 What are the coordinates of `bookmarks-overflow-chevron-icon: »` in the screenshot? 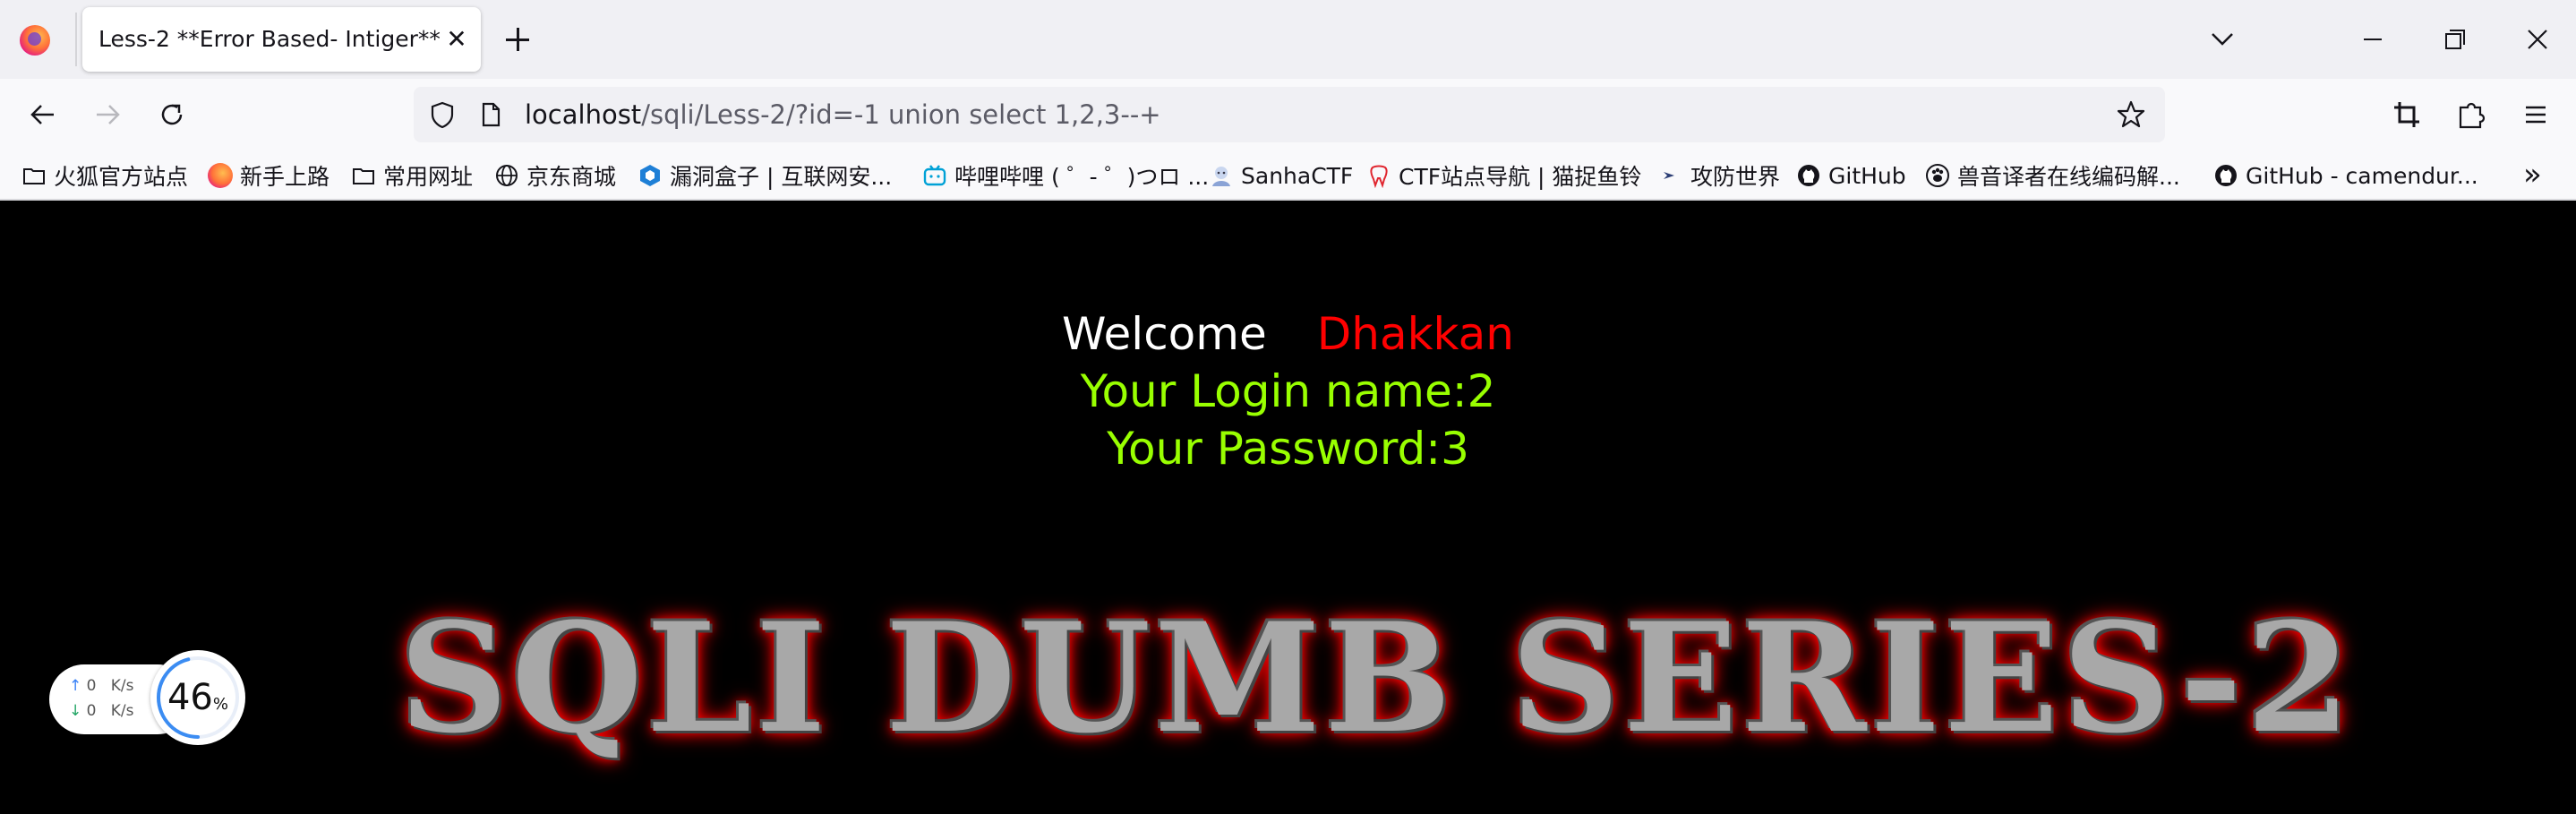 It's located at (2541, 175).